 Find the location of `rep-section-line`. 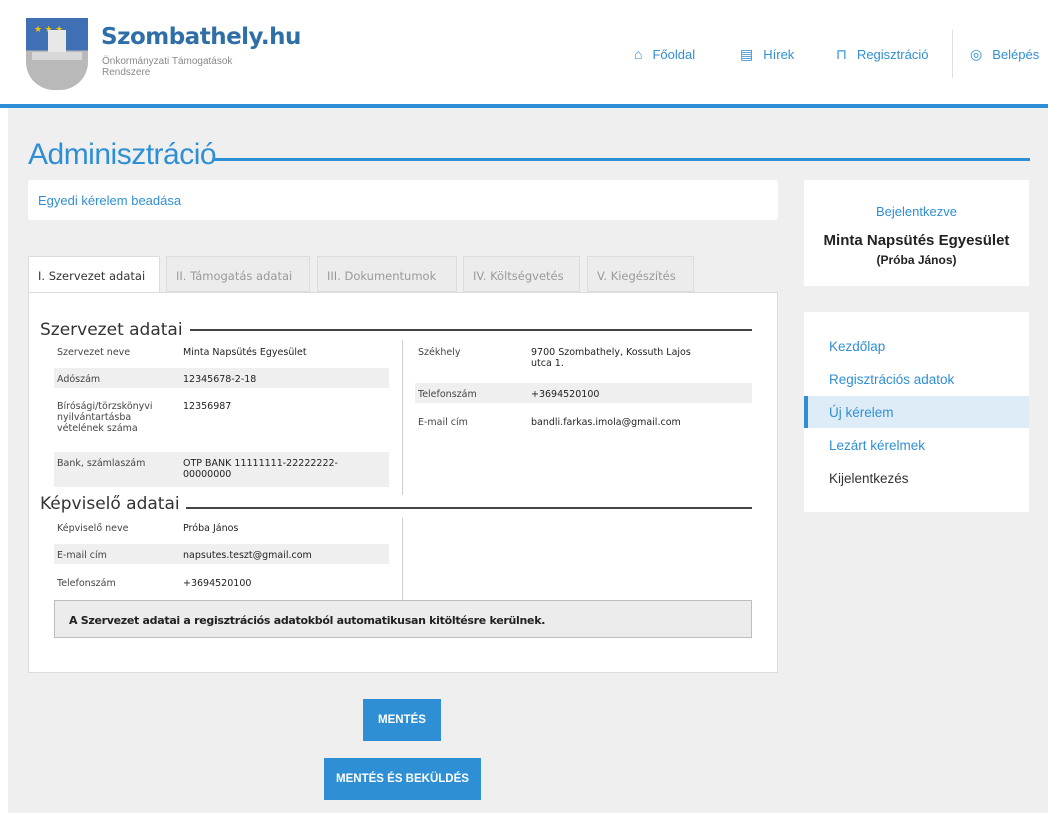

rep-section-line is located at coordinates (469, 508).